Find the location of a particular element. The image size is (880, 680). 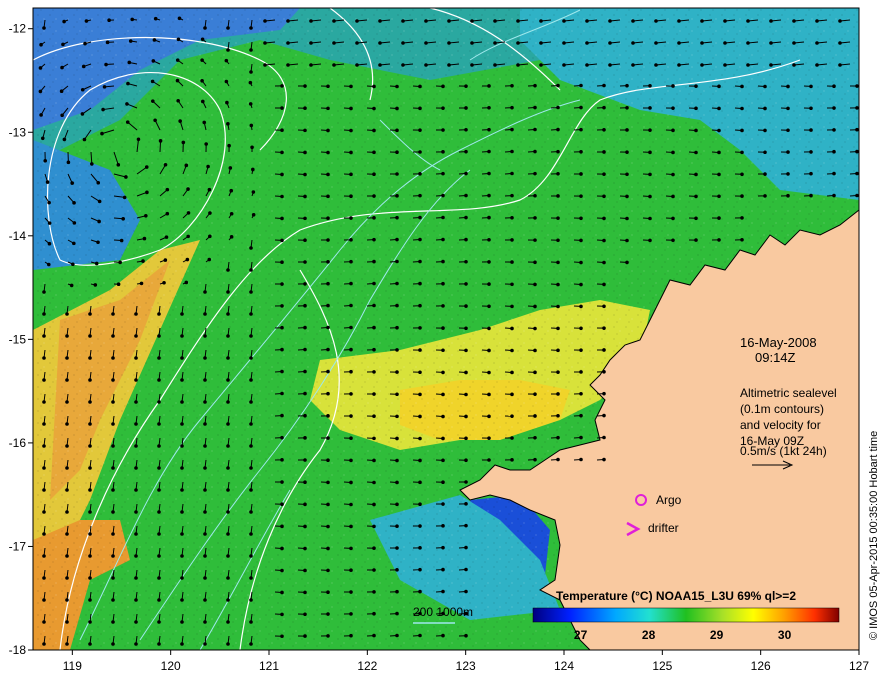

legend-line-1: Altimetric sealevel is located at coordinates (788, 393).